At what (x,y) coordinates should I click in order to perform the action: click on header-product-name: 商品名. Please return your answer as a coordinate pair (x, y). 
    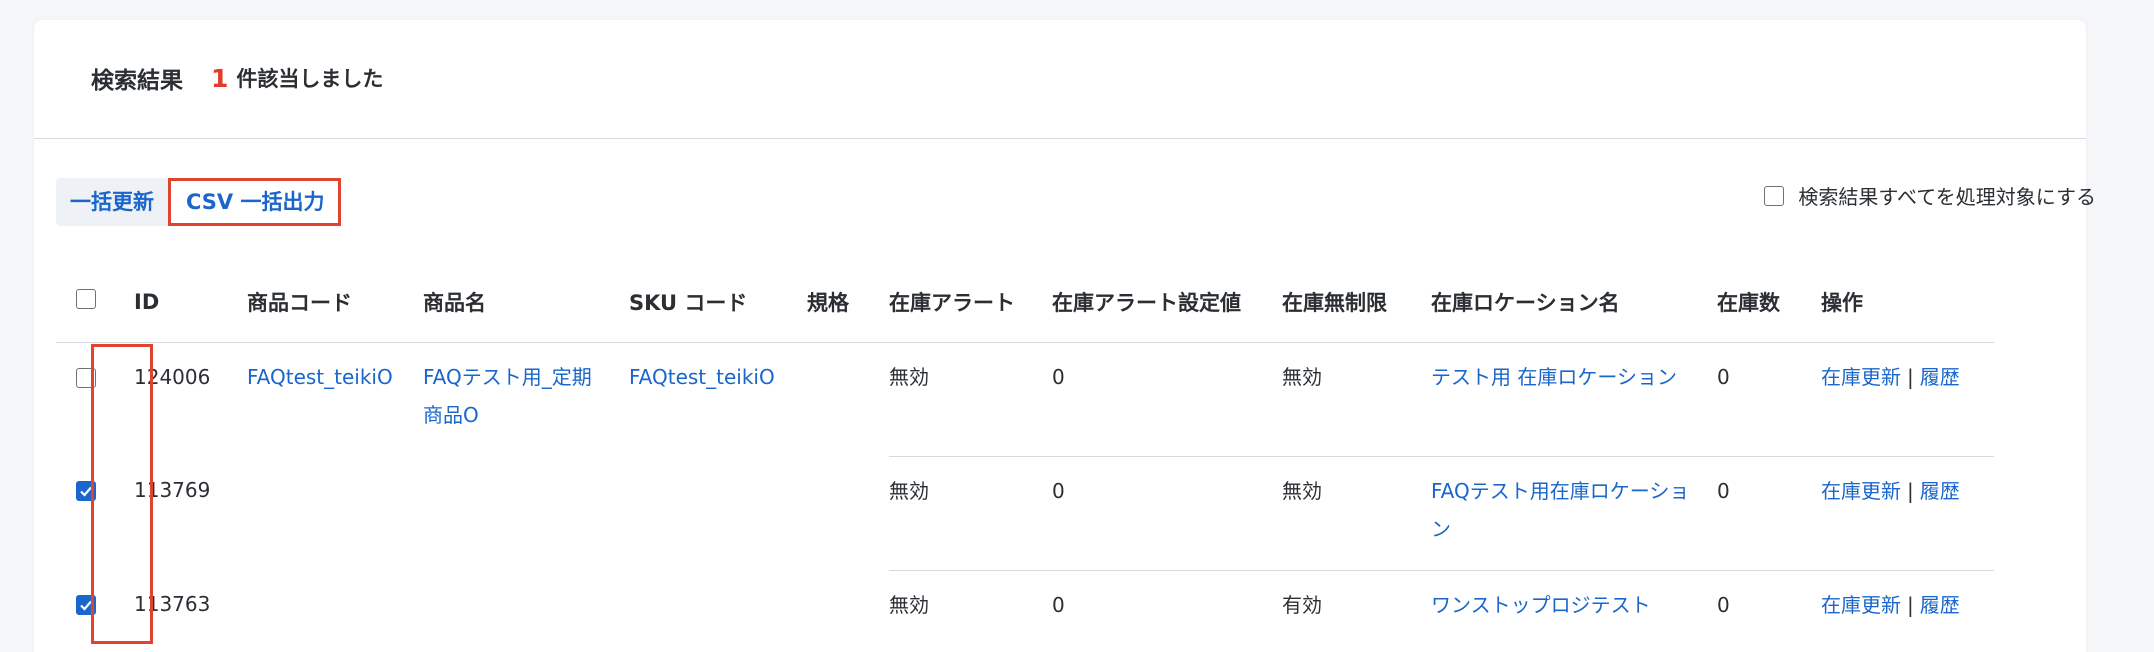
    Looking at the image, I should click on (526, 302).